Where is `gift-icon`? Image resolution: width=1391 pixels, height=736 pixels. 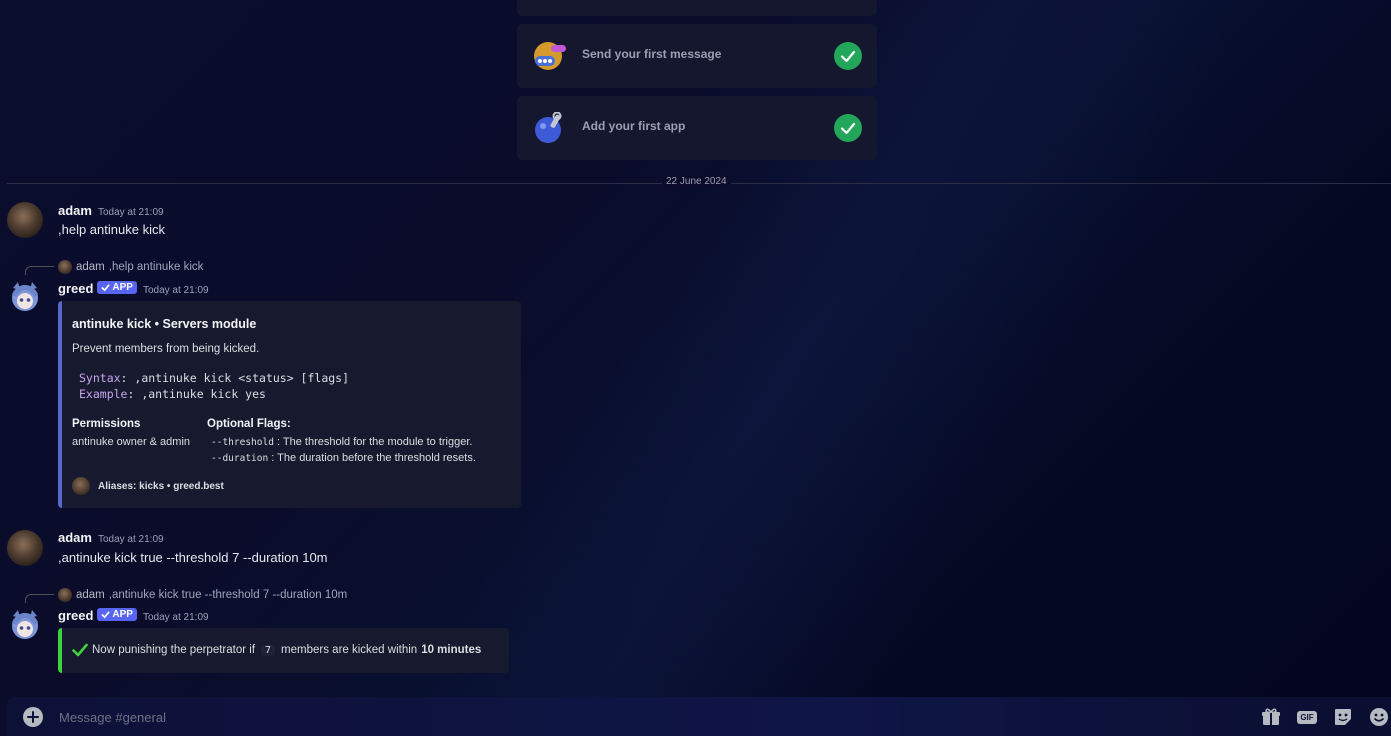 gift-icon is located at coordinates (1271, 716).